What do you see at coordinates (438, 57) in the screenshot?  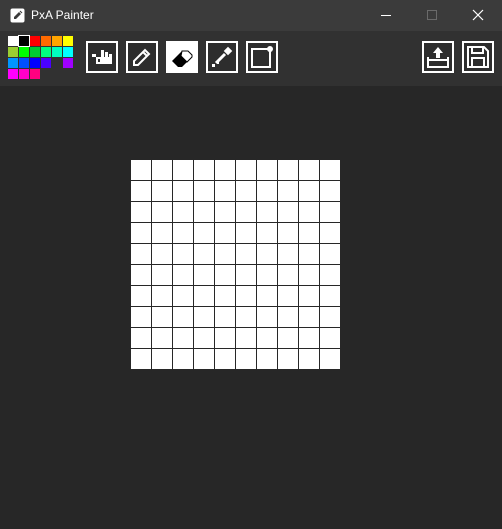 I see `export-button` at bounding box center [438, 57].